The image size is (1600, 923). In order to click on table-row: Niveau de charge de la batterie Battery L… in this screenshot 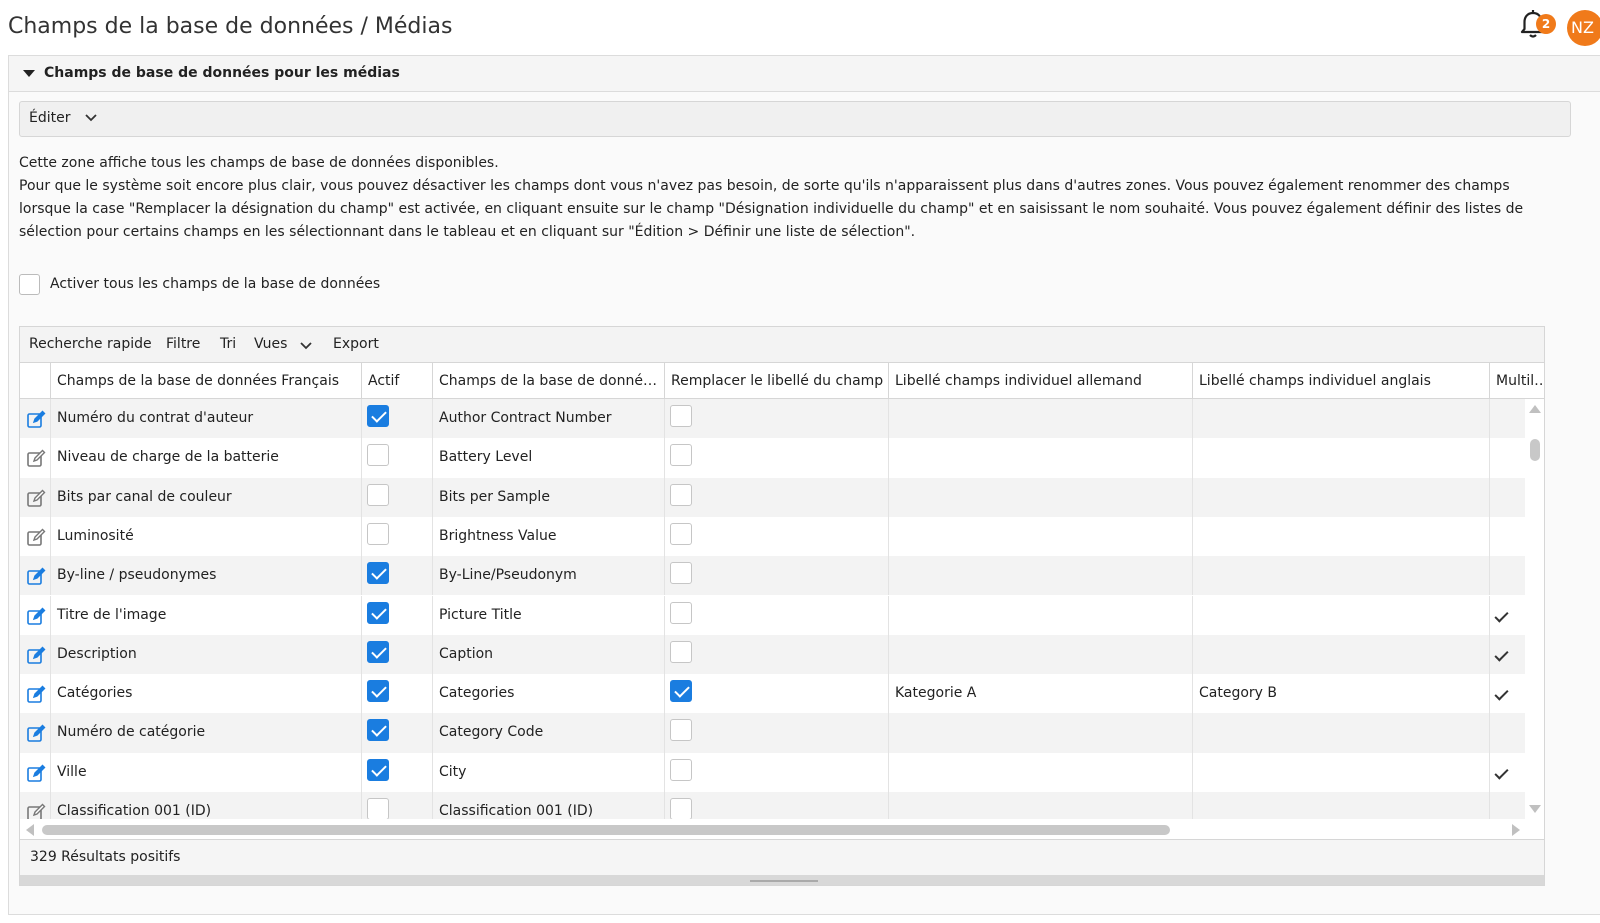, I will do `click(772, 458)`.